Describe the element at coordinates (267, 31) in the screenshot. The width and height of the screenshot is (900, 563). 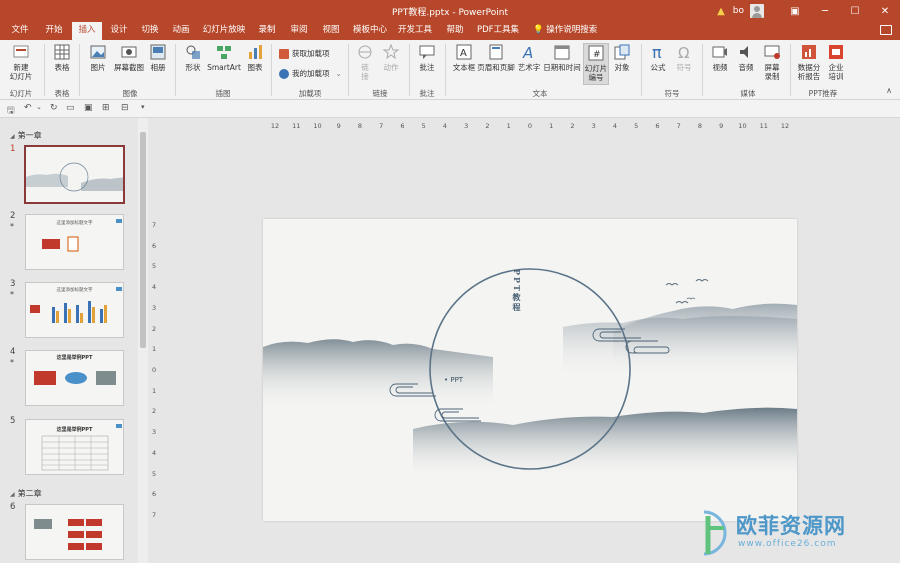
I see `tab-record: 录制` at that location.